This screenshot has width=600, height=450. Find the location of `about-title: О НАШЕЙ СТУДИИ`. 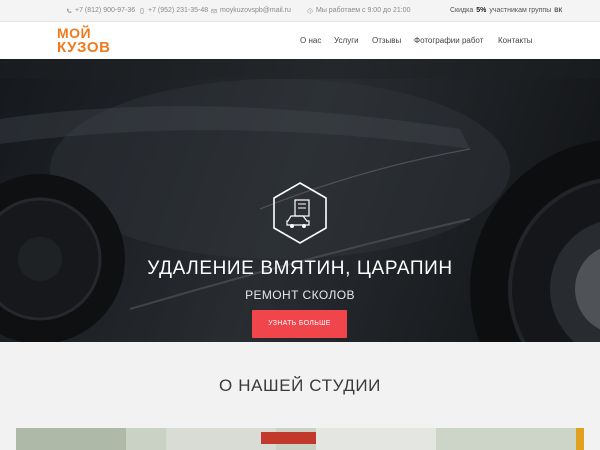

about-title: О НАШЕЙ СТУДИИ is located at coordinates (300, 385).